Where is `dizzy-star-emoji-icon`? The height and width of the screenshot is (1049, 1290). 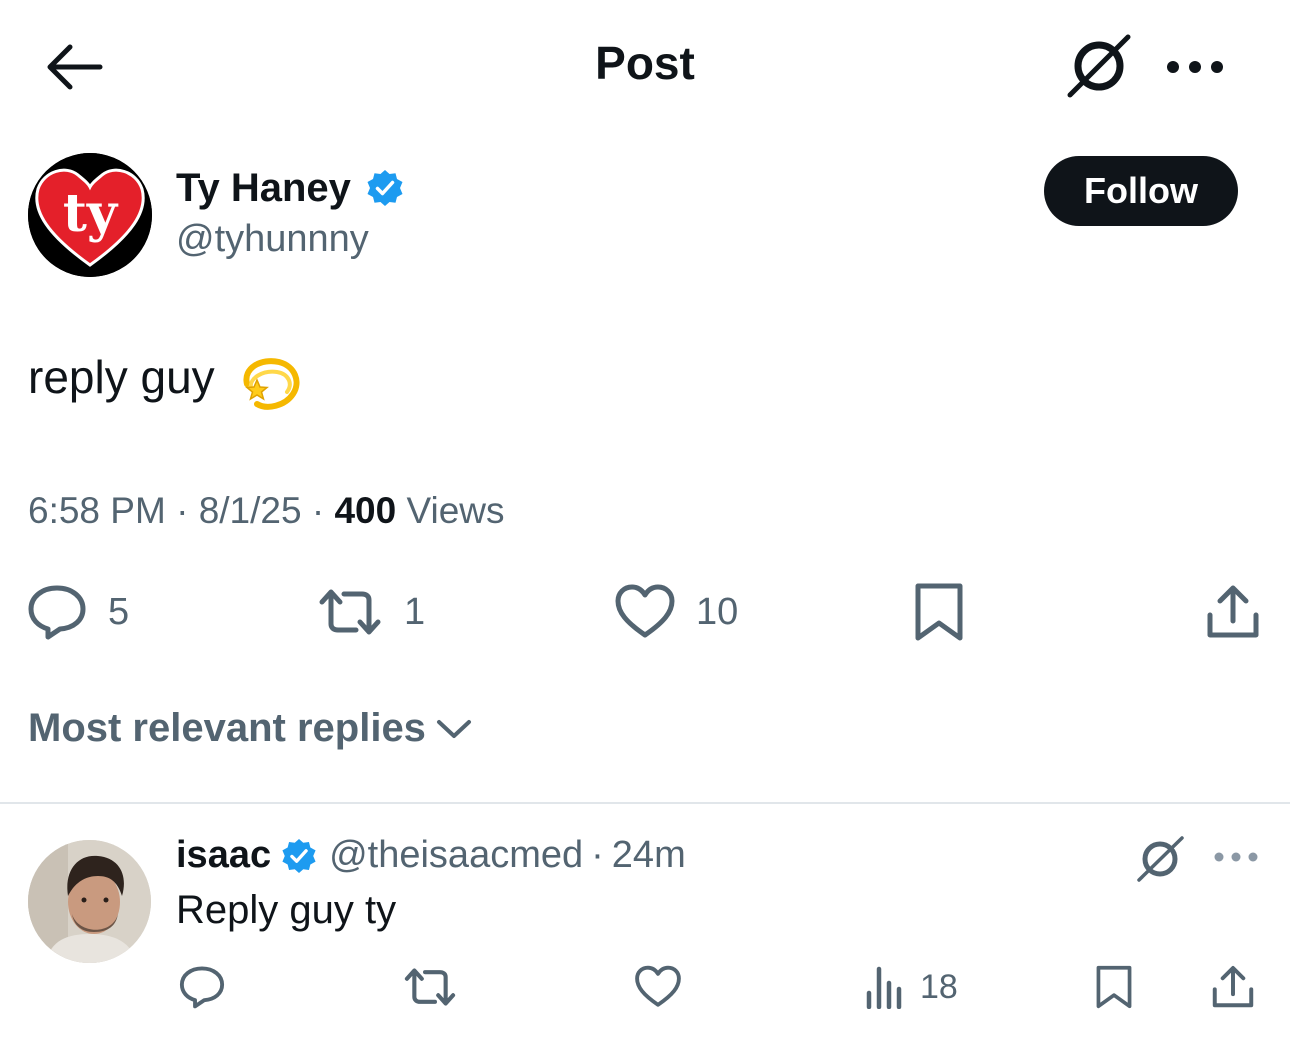 dizzy-star-emoji-icon is located at coordinates (270, 381).